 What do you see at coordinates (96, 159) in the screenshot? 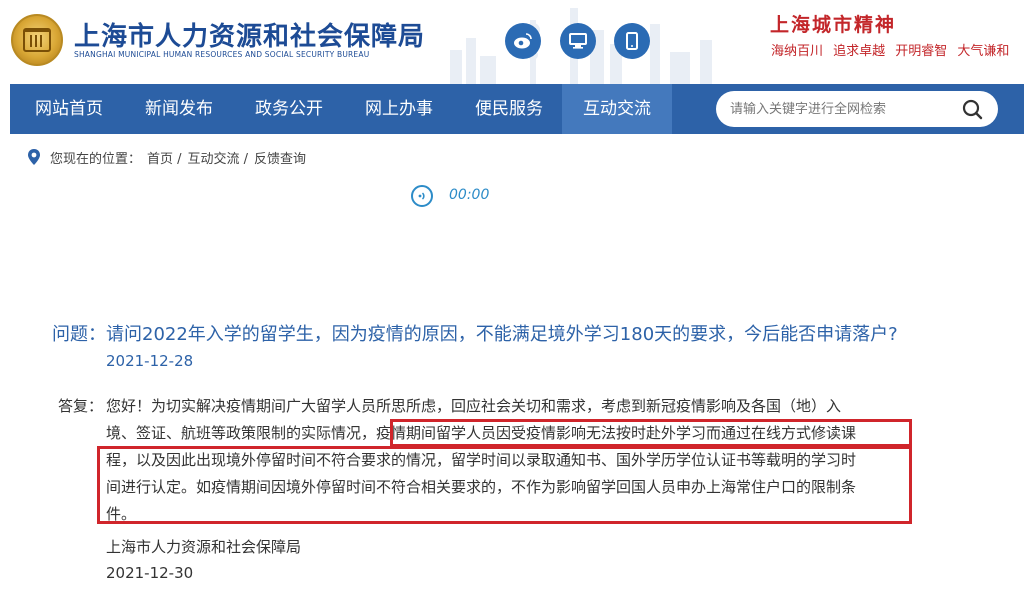
I see `breadcrumb-prefix: 您现在的位置：` at bounding box center [96, 159].